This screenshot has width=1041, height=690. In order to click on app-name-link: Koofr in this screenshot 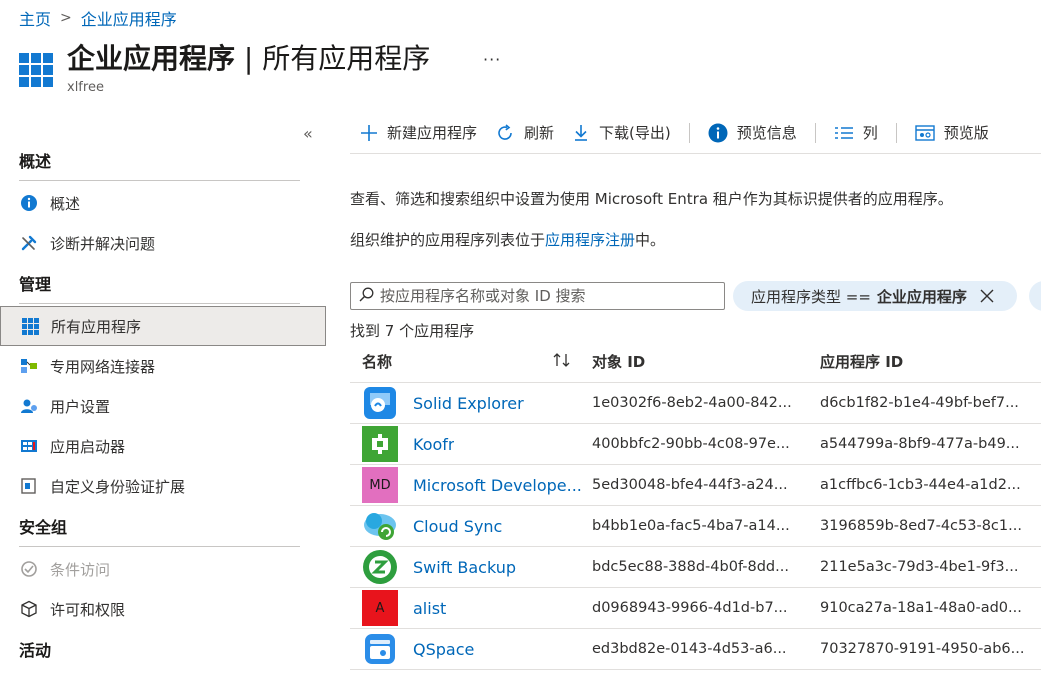, I will do `click(433, 444)`.